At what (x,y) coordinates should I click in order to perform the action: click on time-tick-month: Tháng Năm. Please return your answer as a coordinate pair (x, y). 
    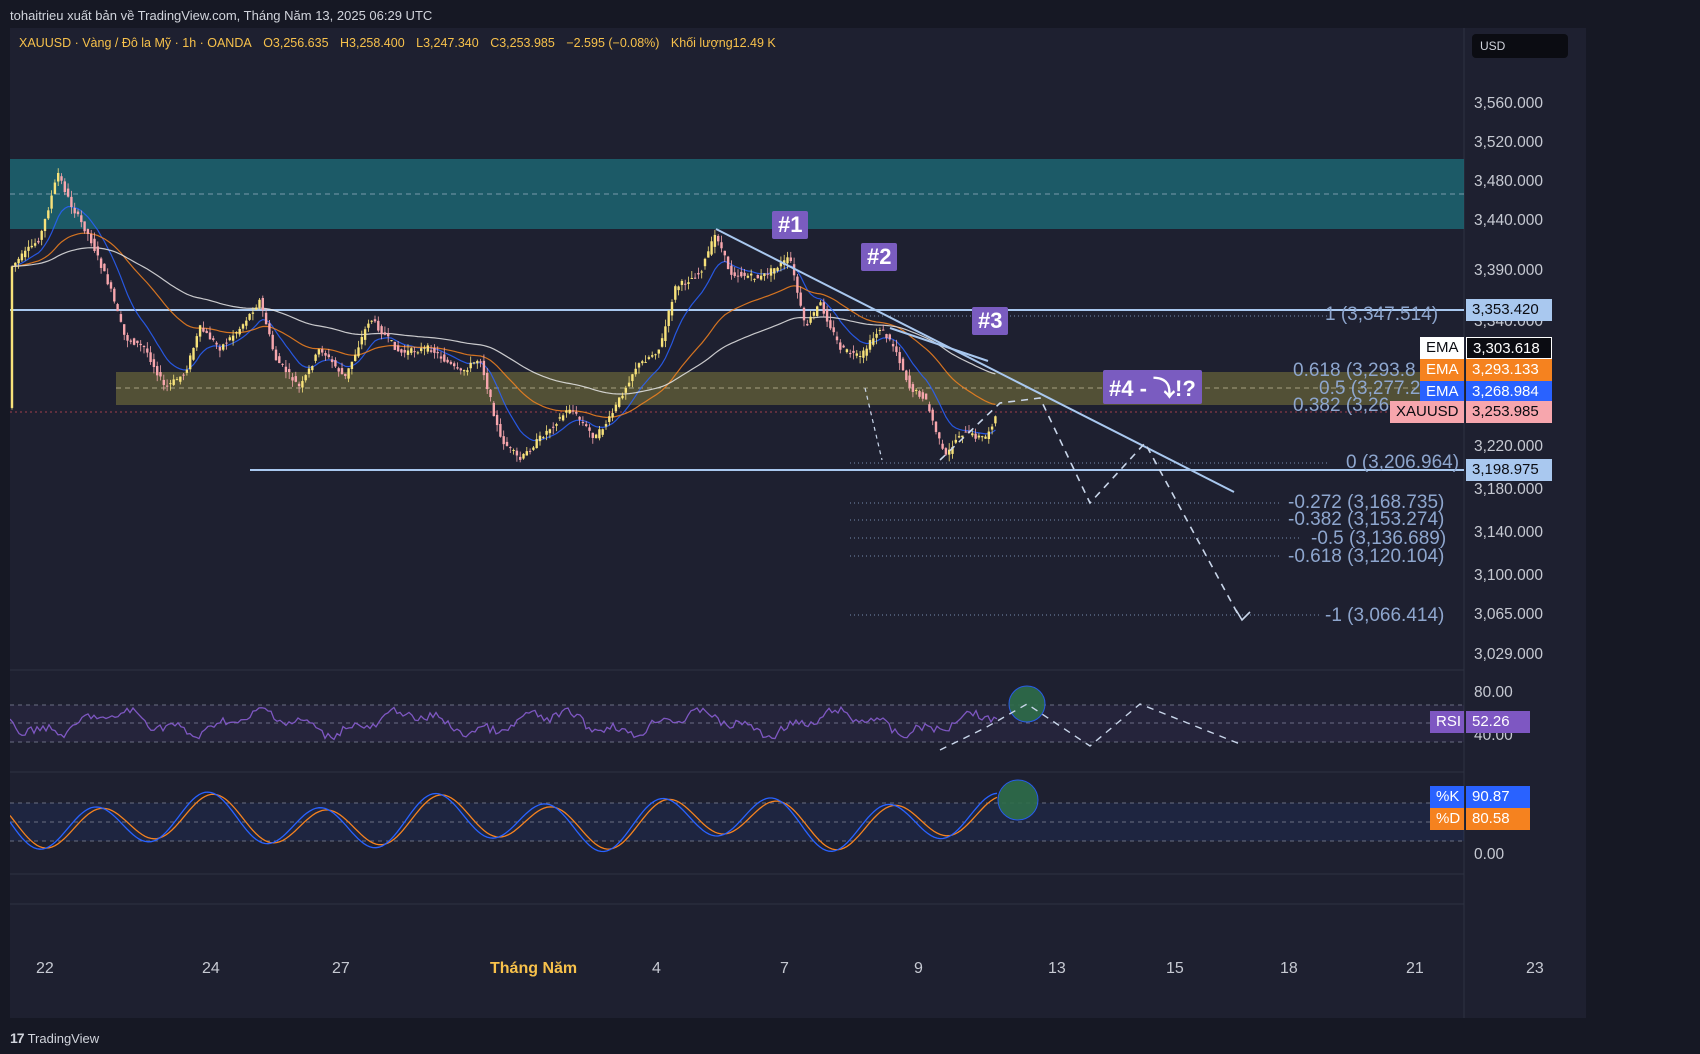
    Looking at the image, I should click on (534, 968).